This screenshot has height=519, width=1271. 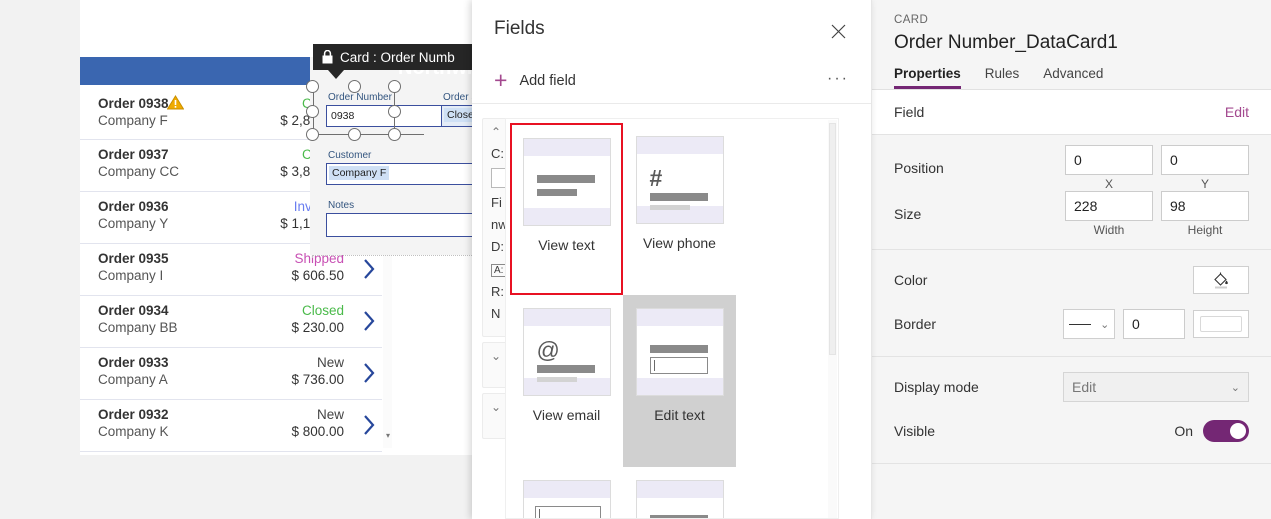 I want to click on order-amount: $ 736.00, so click(x=317, y=379).